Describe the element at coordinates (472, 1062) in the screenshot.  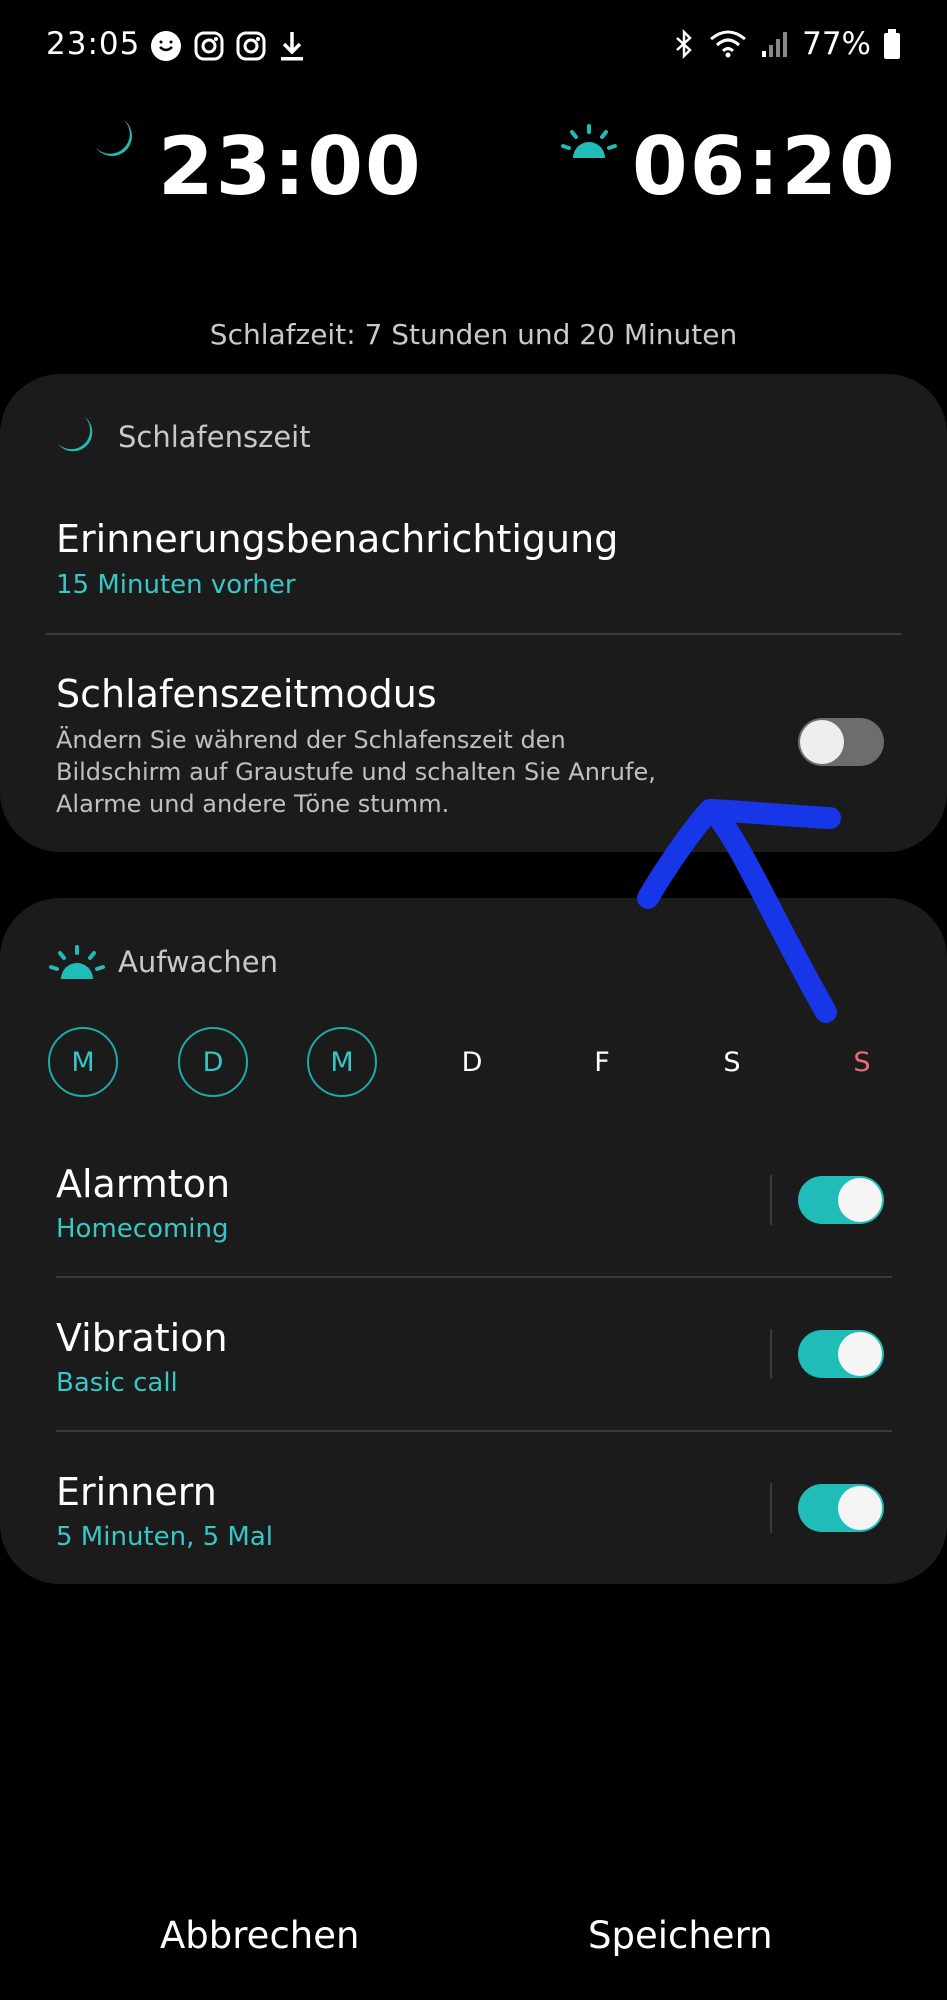
I see `day-thursday: D` at that location.